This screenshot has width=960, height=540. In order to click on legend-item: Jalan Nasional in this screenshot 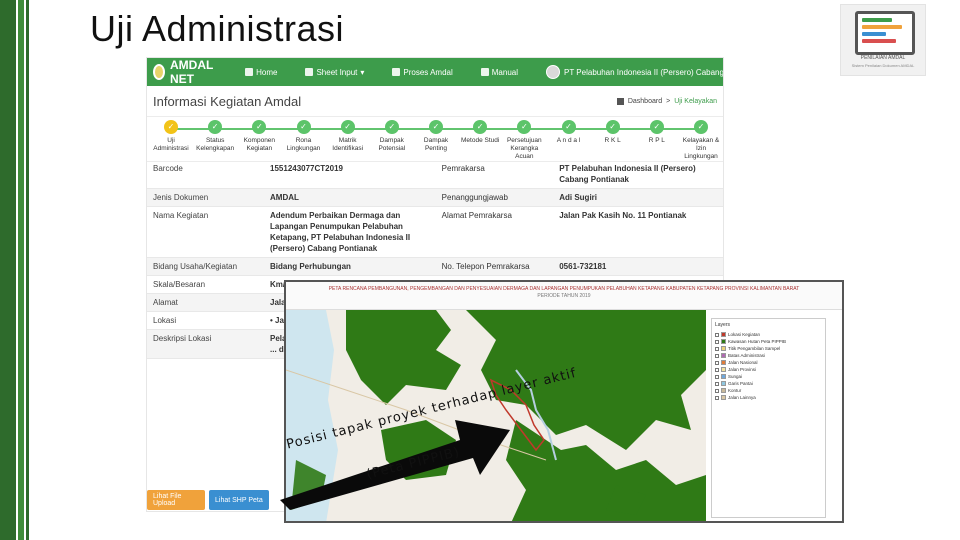, I will do `click(768, 362)`.